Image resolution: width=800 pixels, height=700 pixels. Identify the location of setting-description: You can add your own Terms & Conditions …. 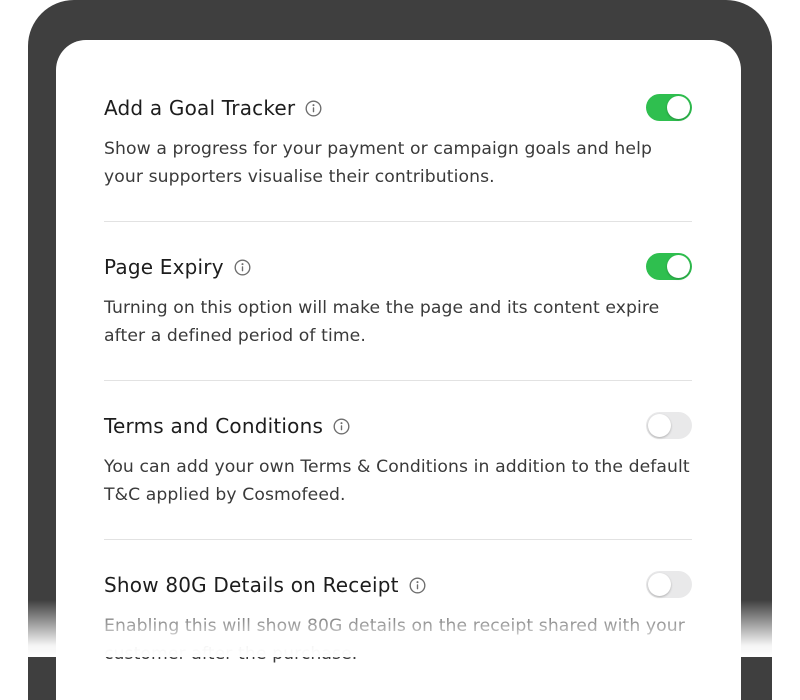
(397, 481).